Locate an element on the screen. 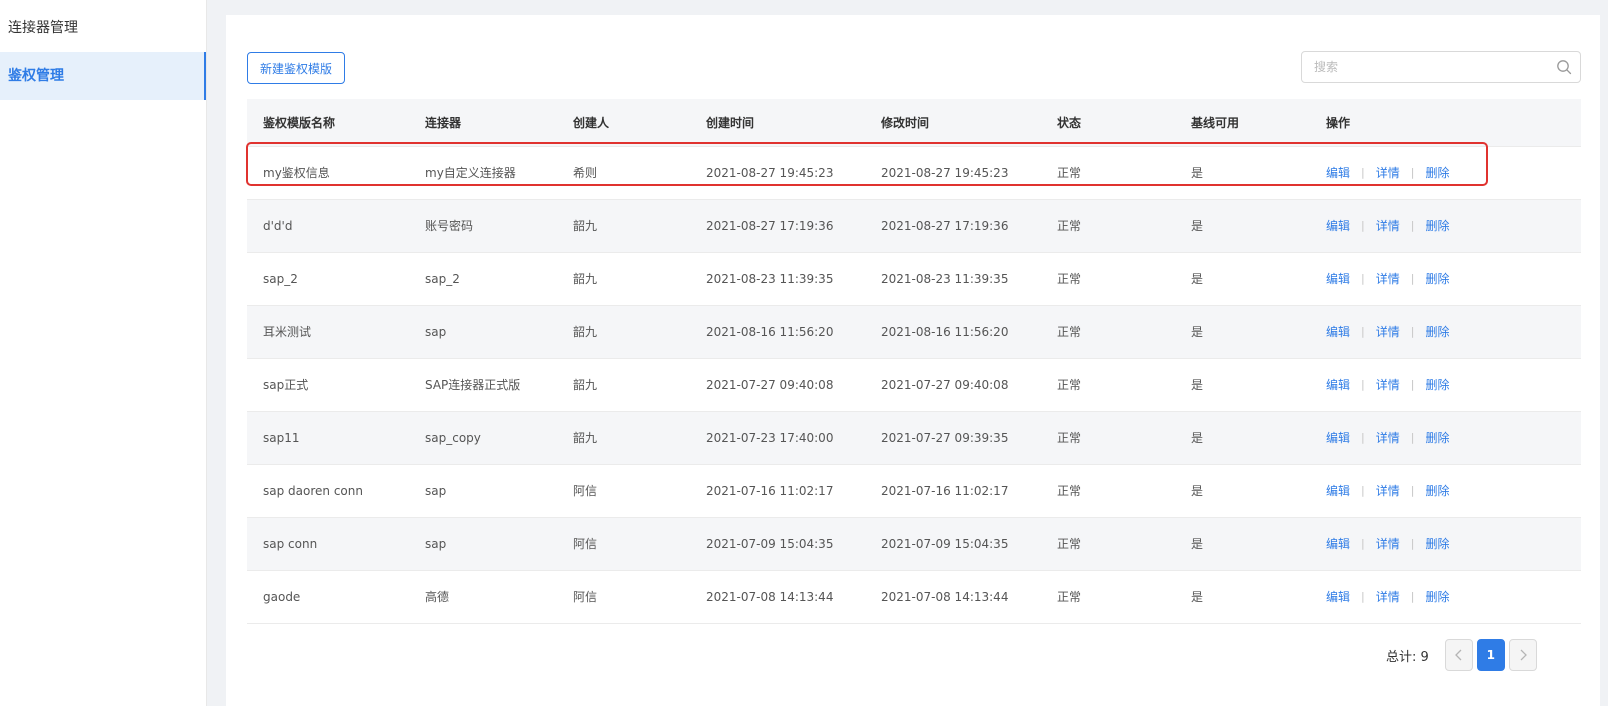 Image resolution: width=1608 pixels, height=706 pixels. cell-created-time: 2021-08-23 11:39:35 is located at coordinates (770, 279).